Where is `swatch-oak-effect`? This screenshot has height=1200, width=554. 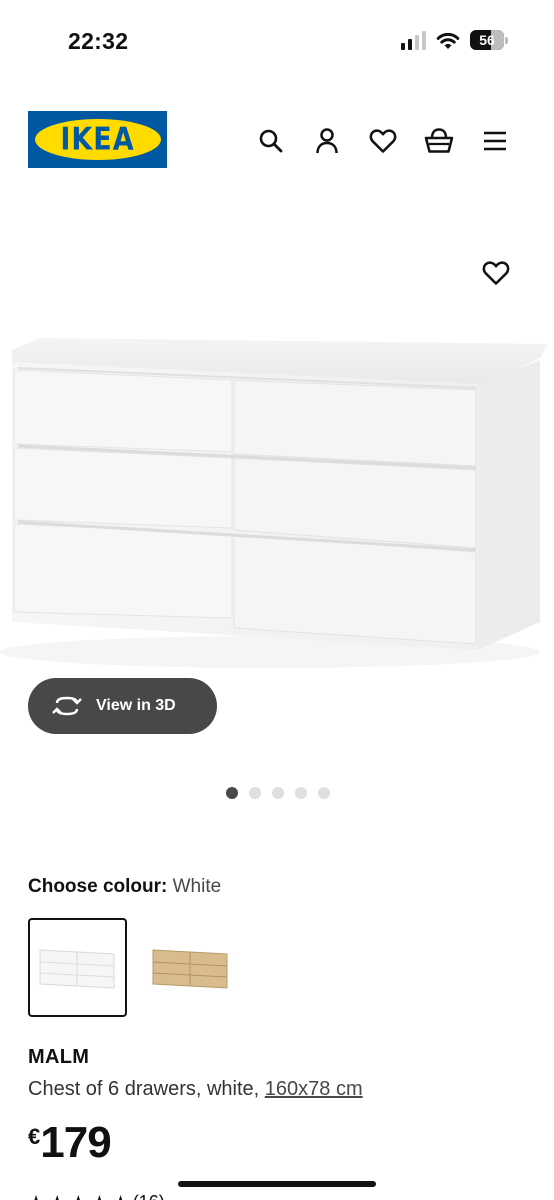
swatch-oak-effect is located at coordinates (190, 967).